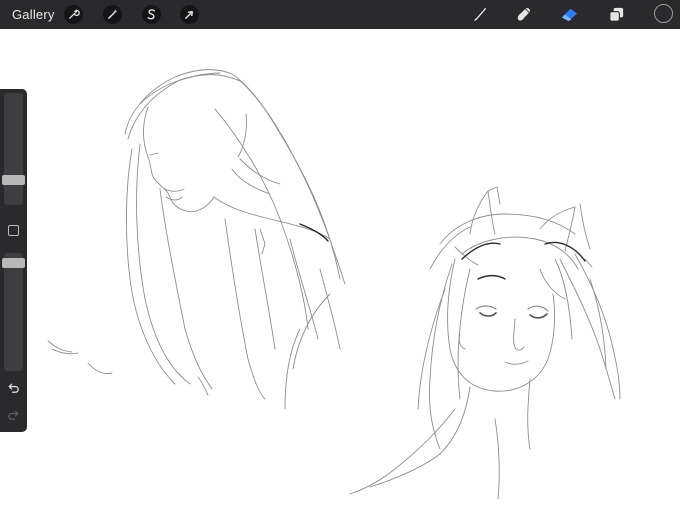 This screenshot has height=510, width=680. What do you see at coordinates (13, 387) in the screenshot?
I see `undo-icon` at bounding box center [13, 387].